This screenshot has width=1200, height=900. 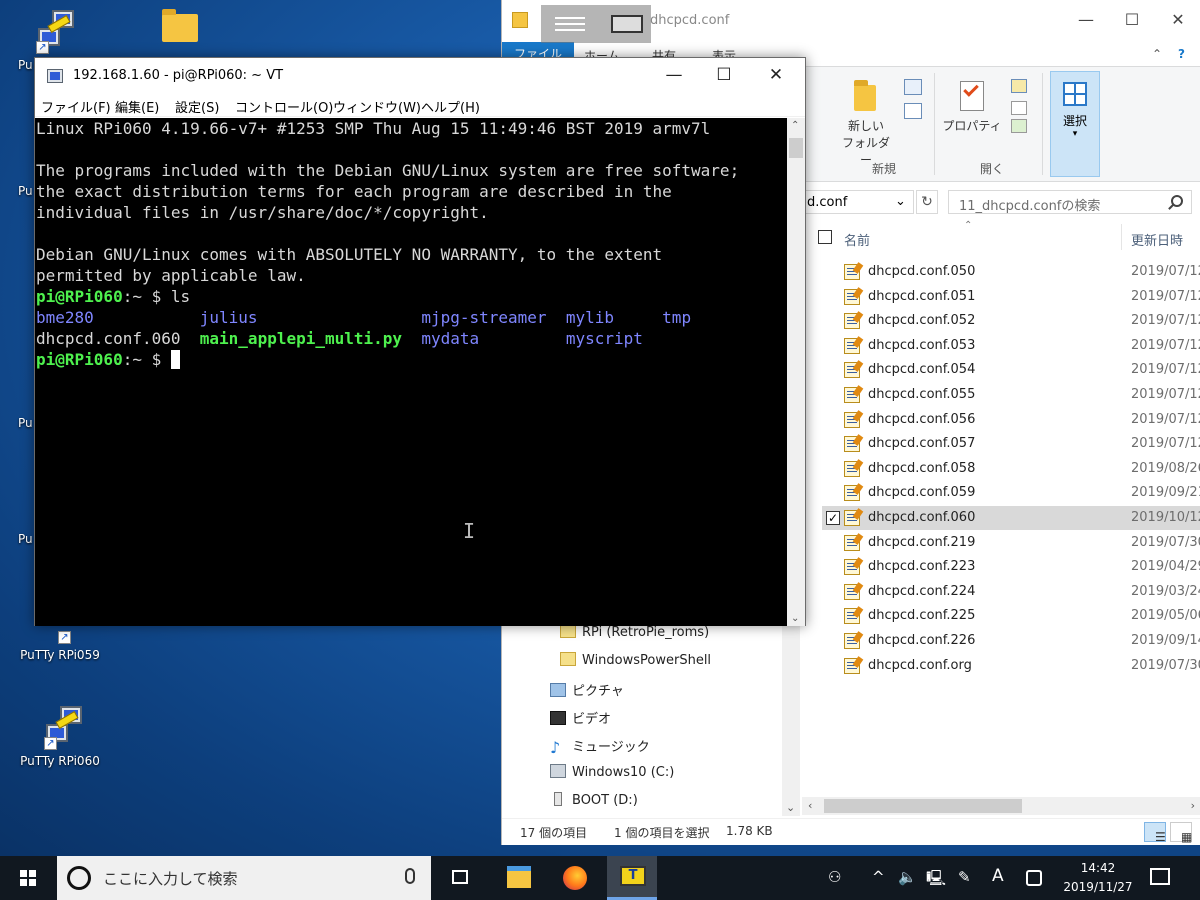 What do you see at coordinates (197, 106) in the screenshot?
I see `menu-settings: 設定(S)` at bounding box center [197, 106].